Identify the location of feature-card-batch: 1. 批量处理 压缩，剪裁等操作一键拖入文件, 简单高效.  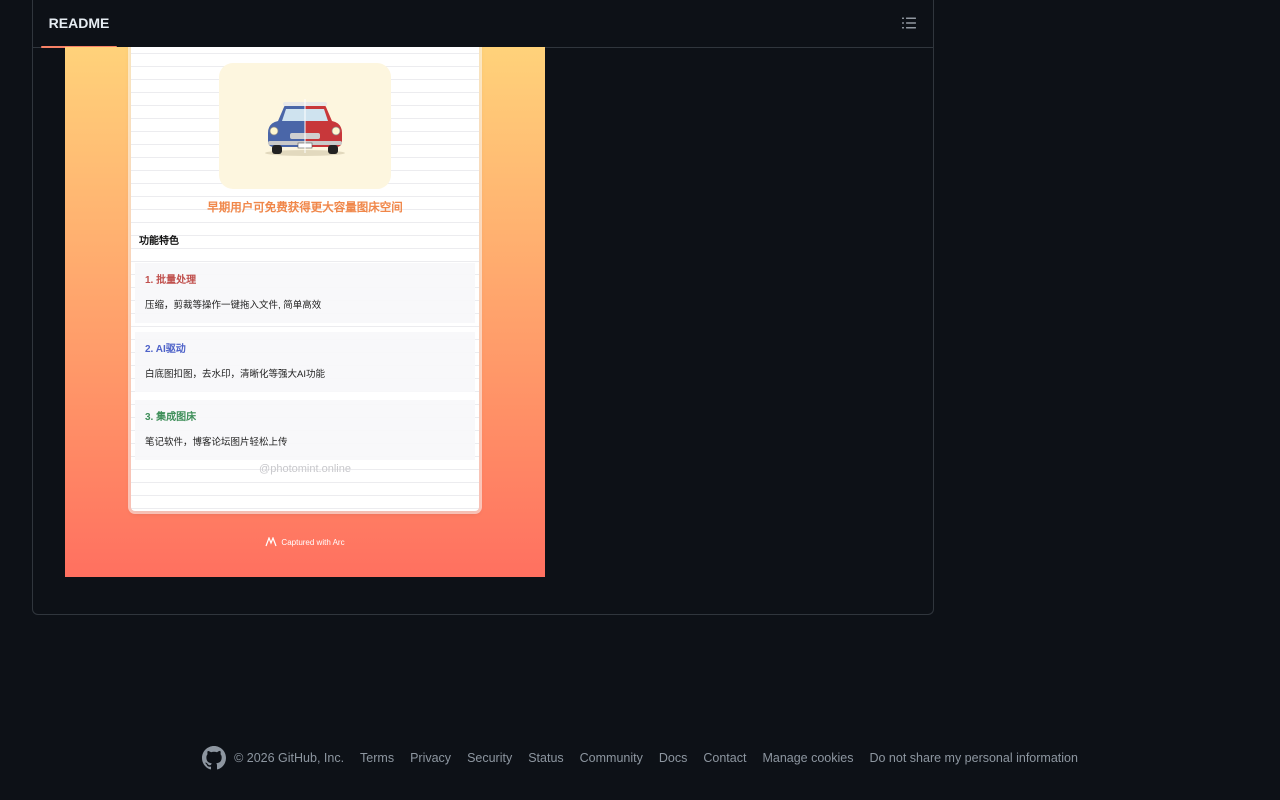
(305, 293).